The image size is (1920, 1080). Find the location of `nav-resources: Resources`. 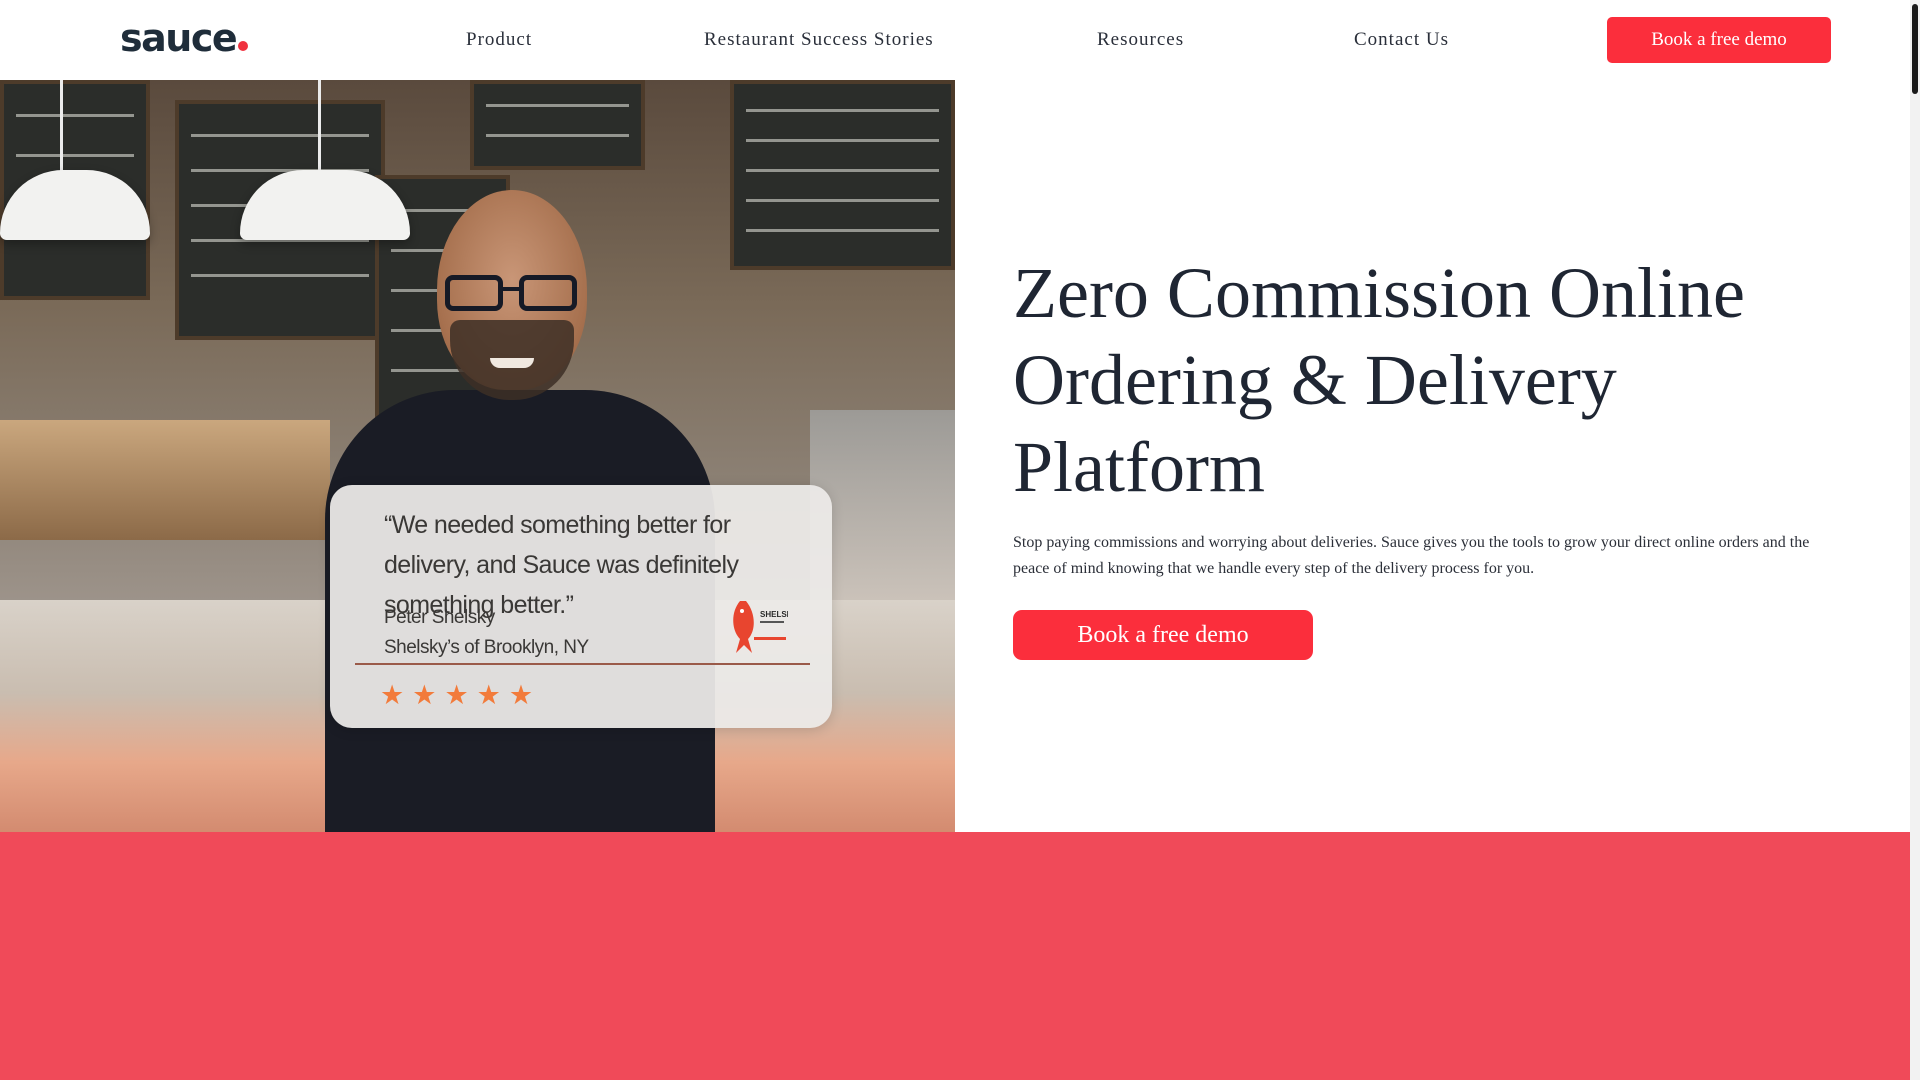

nav-resources: Resources is located at coordinates (1140, 40).